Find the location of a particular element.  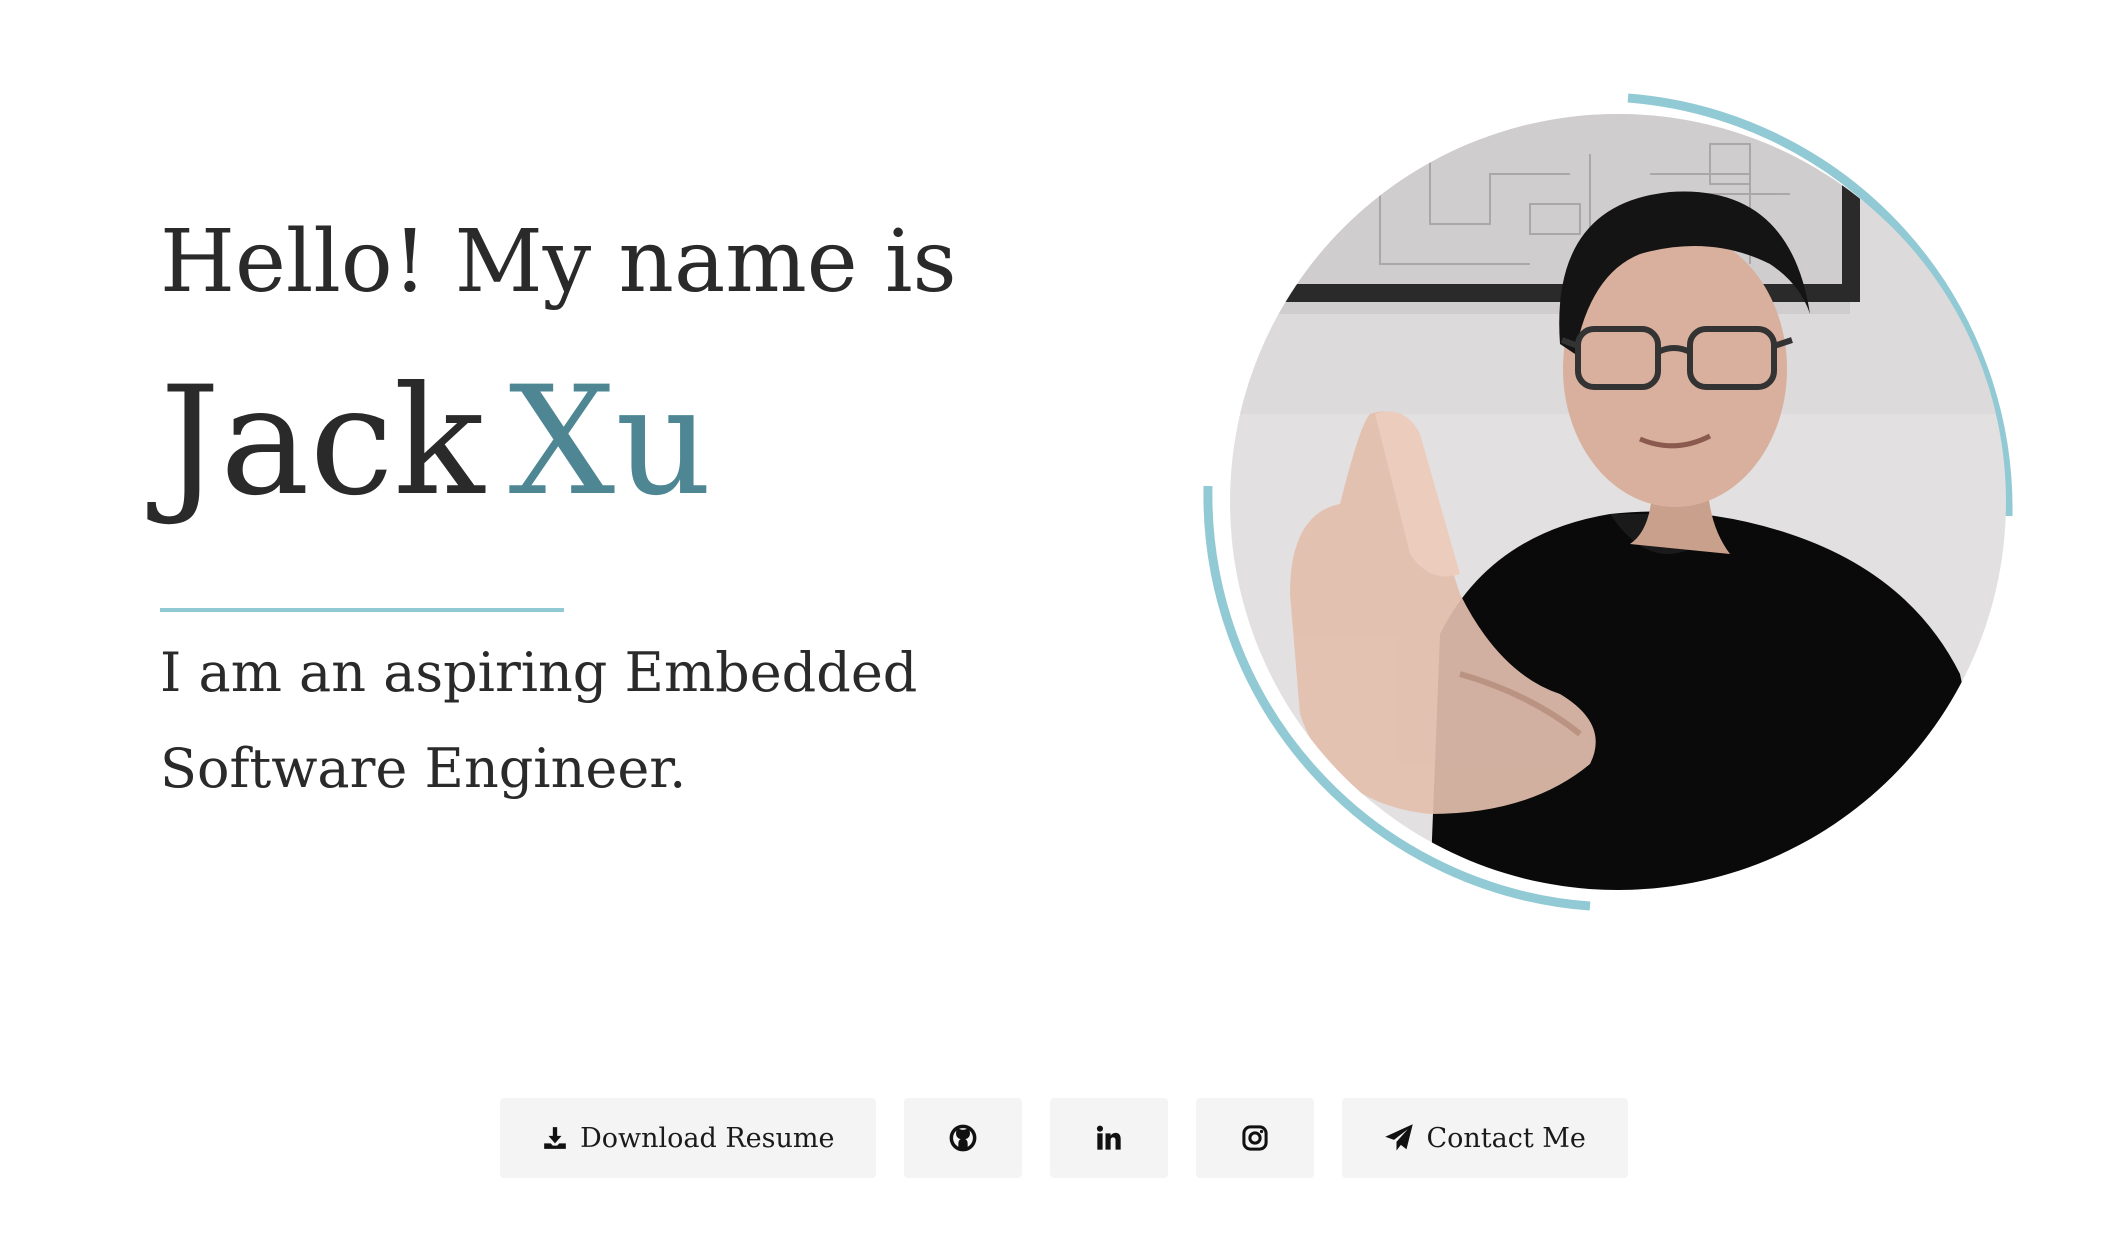

download-resume-label: Download Resume is located at coordinates (707, 1138).